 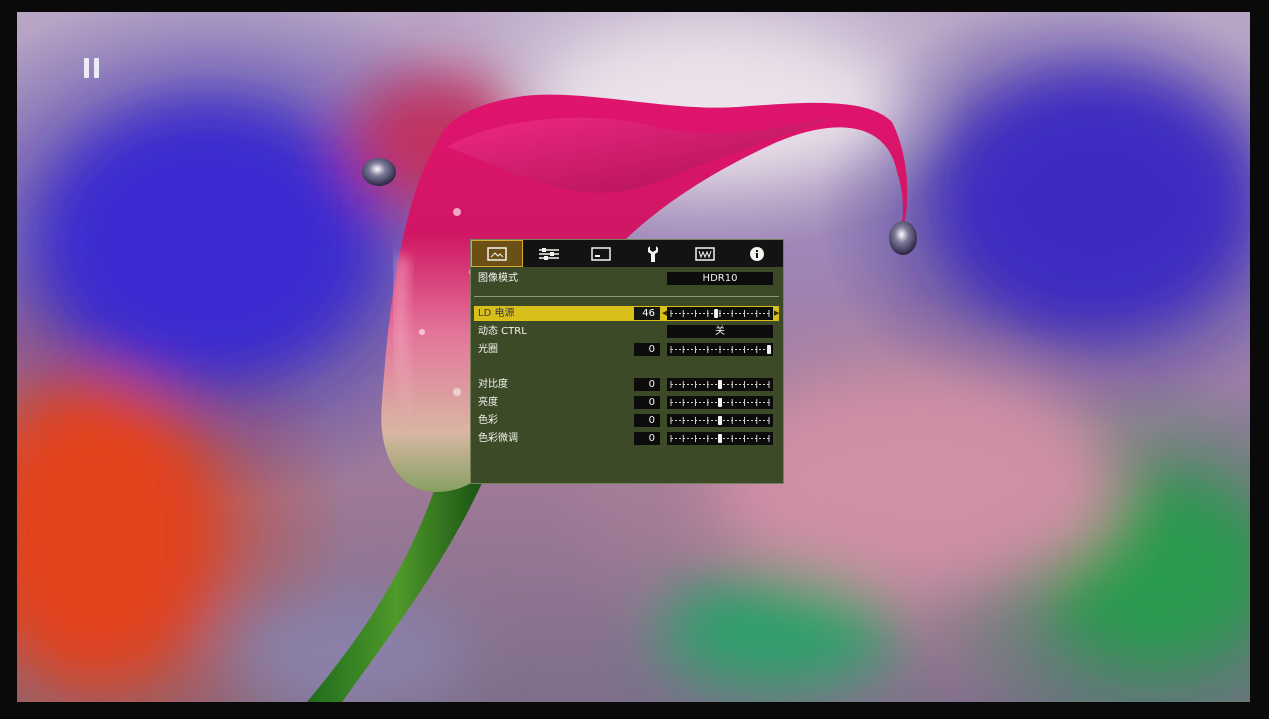 What do you see at coordinates (720, 313) in the screenshot?
I see `ld-power-slider` at bounding box center [720, 313].